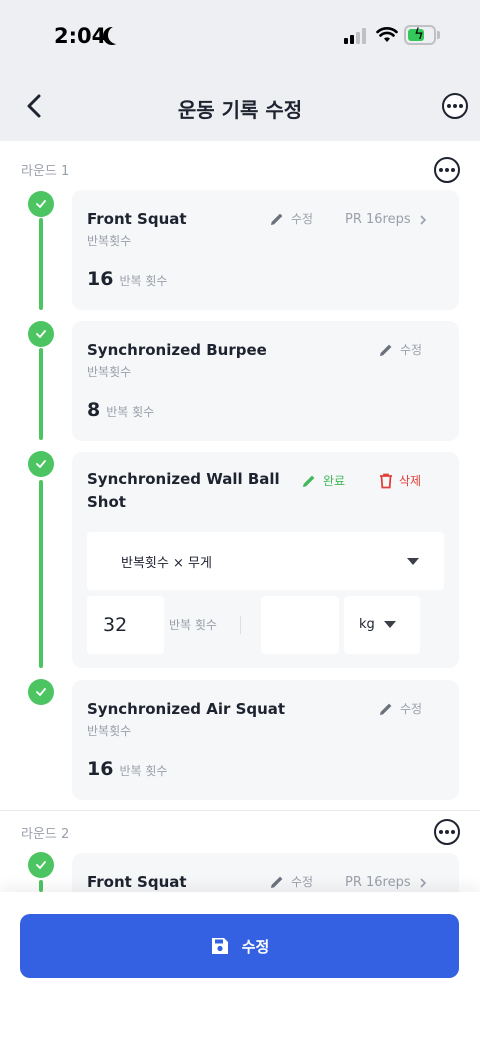 This screenshot has width=480, height=1041. Describe the element at coordinates (240, 625) in the screenshot. I see `divider` at that location.